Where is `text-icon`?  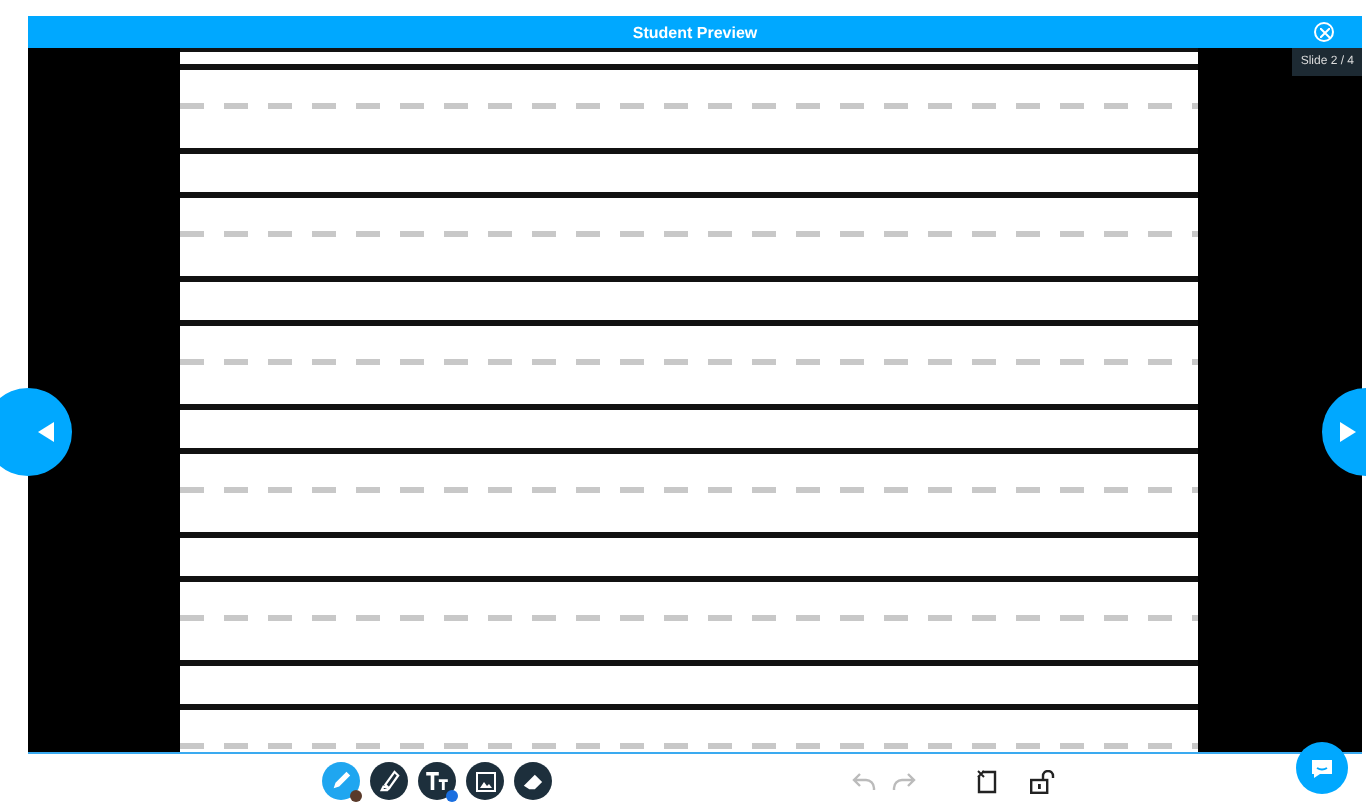 text-icon is located at coordinates (437, 781).